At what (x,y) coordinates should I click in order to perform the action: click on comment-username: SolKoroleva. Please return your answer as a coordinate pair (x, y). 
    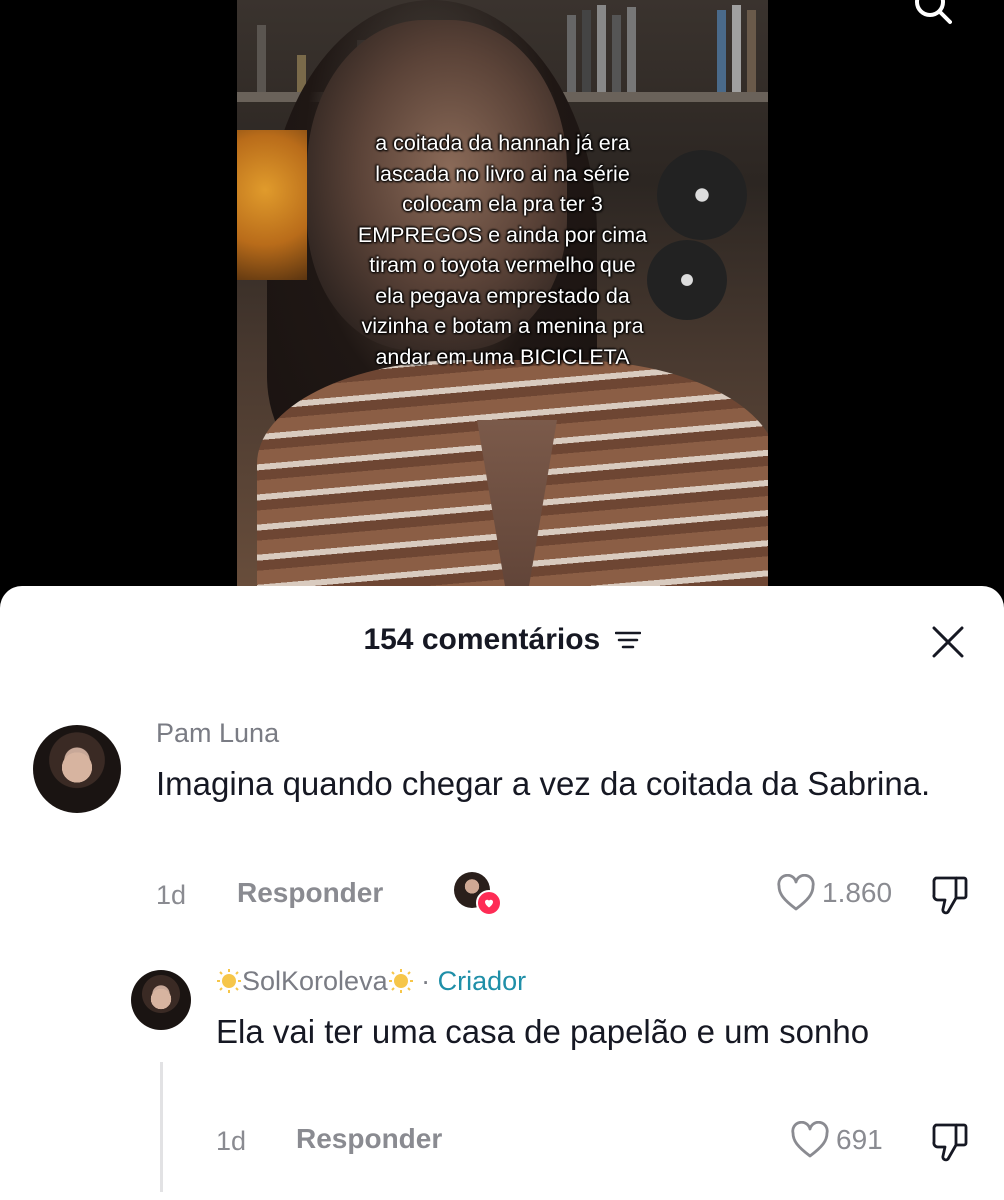
    Looking at the image, I should click on (315, 981).